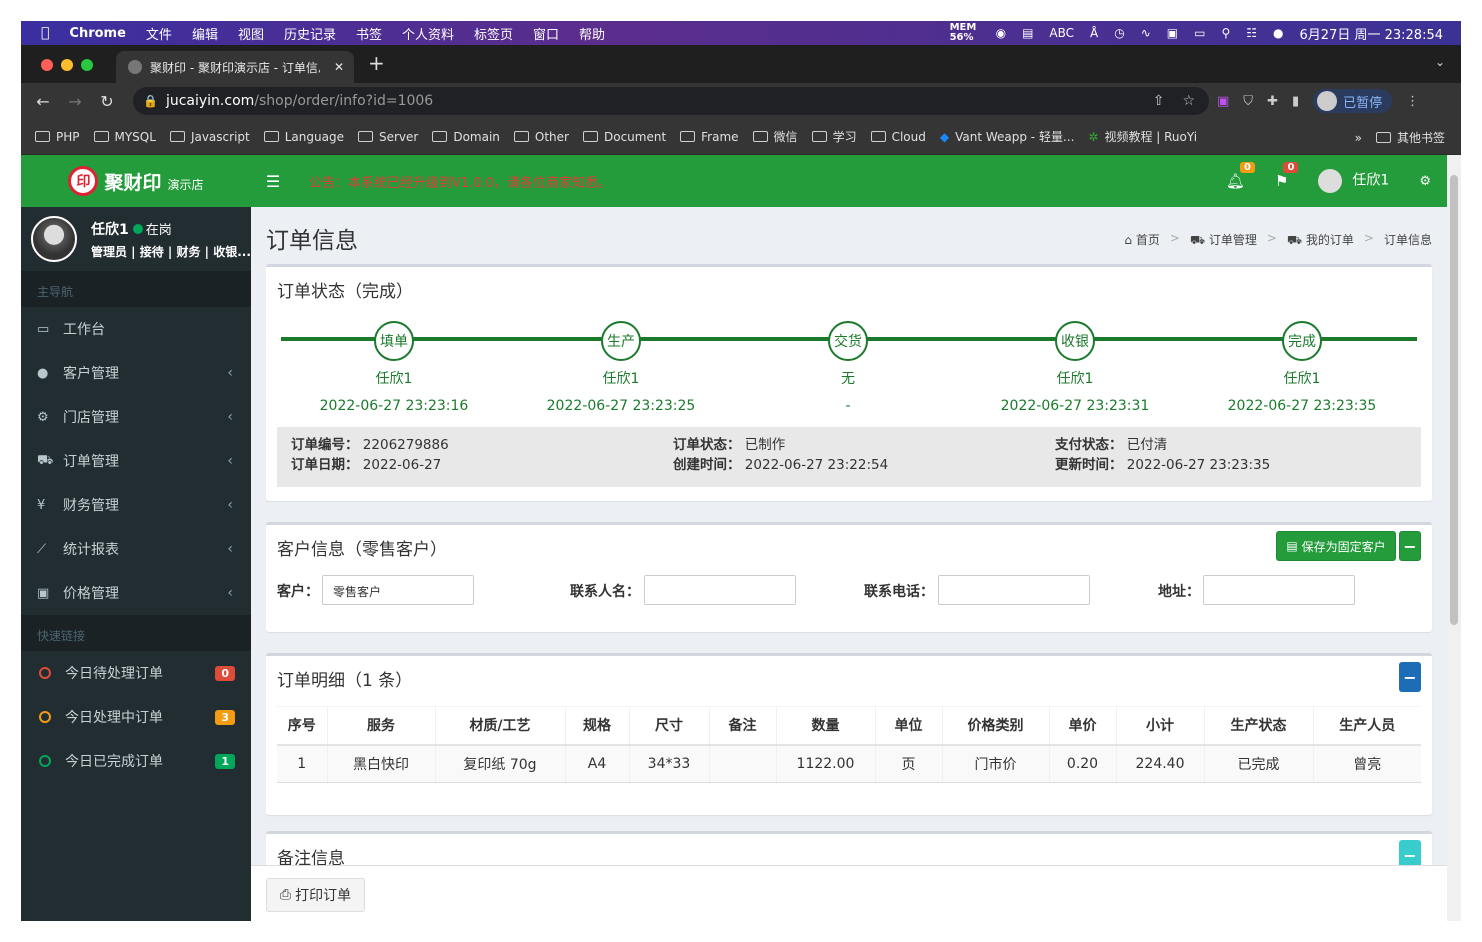 The image size is (1482, 942). I want to click on bookmark-item: 微信, so click(775, 136).